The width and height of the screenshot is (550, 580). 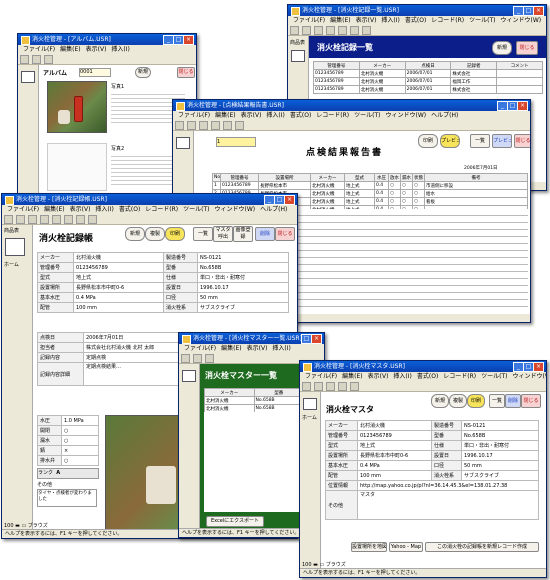 What do you see at coordinates (92, 219) in the screenshot?
I see `undo-icon` at bounding box center [92, 219].